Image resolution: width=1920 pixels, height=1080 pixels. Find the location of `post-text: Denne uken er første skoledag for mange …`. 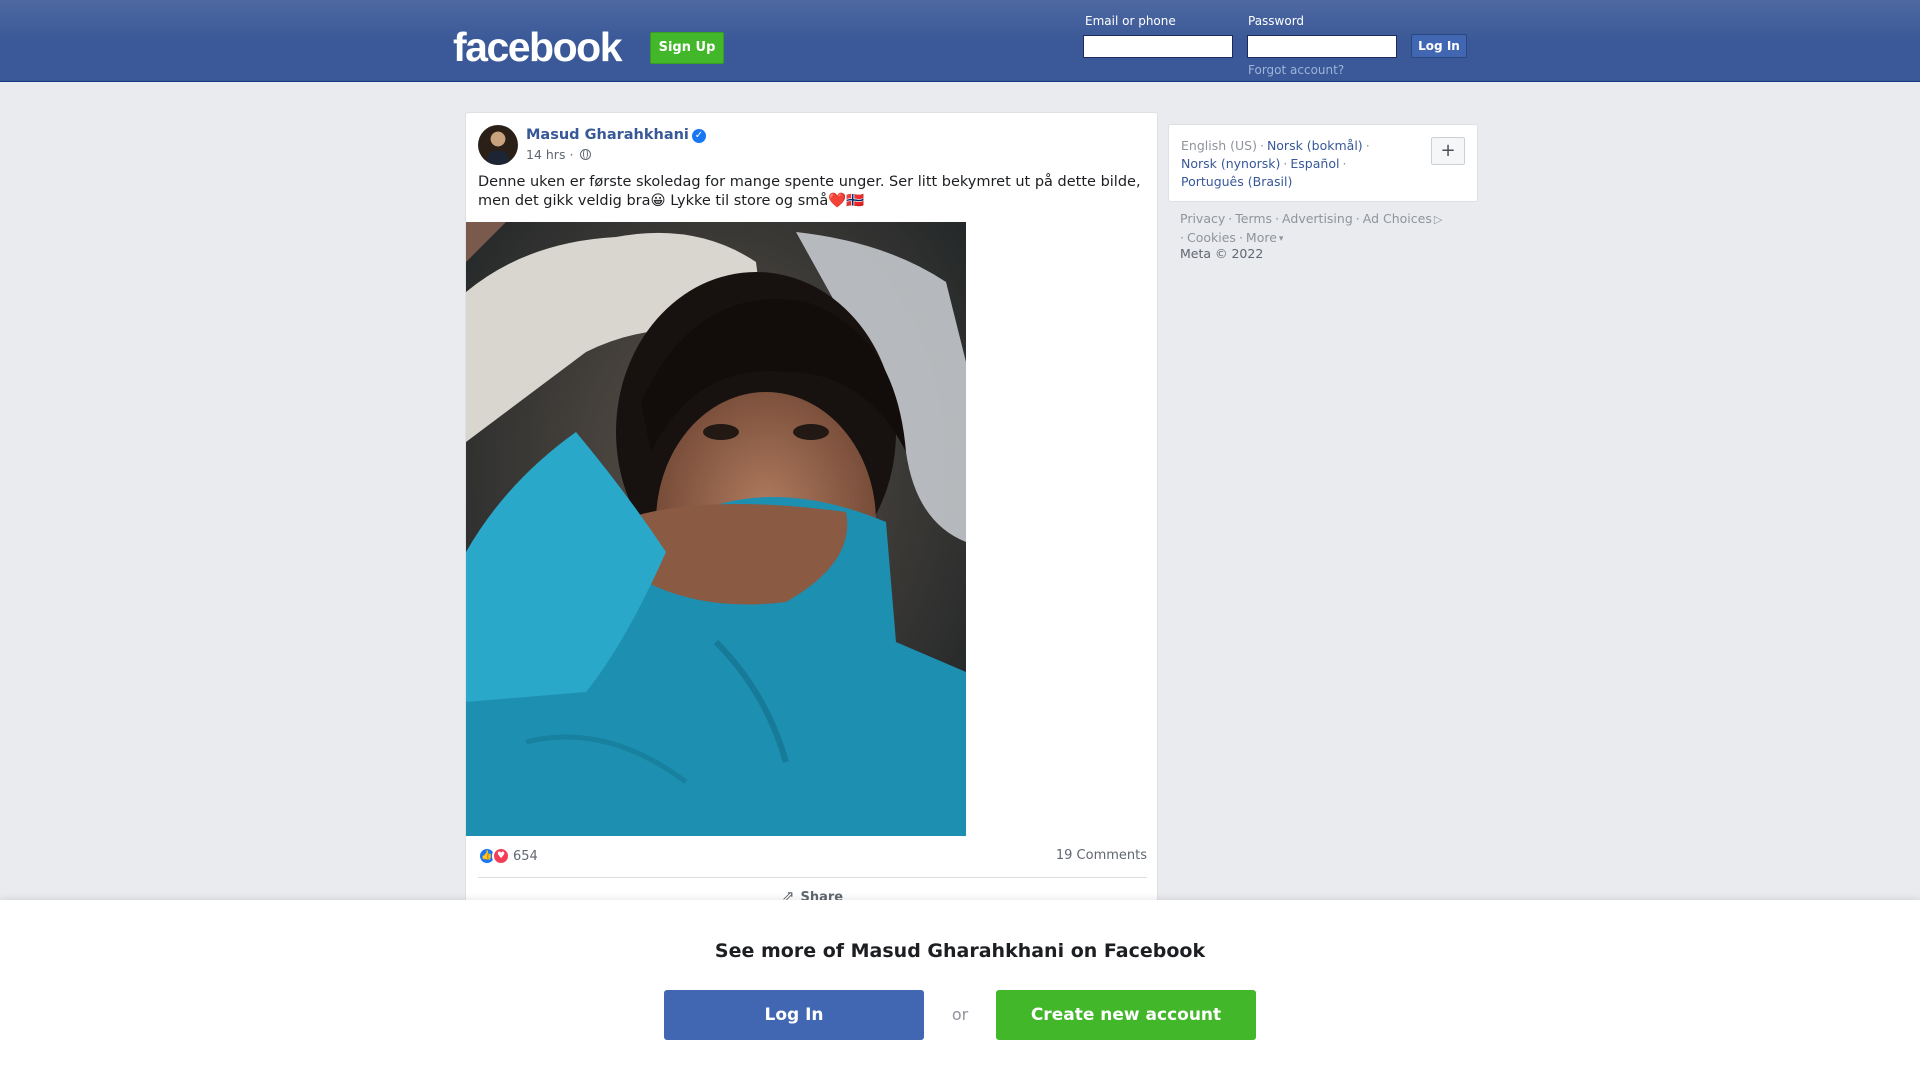

post-text: Denne uken er første skoledag for mange … is located at coordinates (809, 191).